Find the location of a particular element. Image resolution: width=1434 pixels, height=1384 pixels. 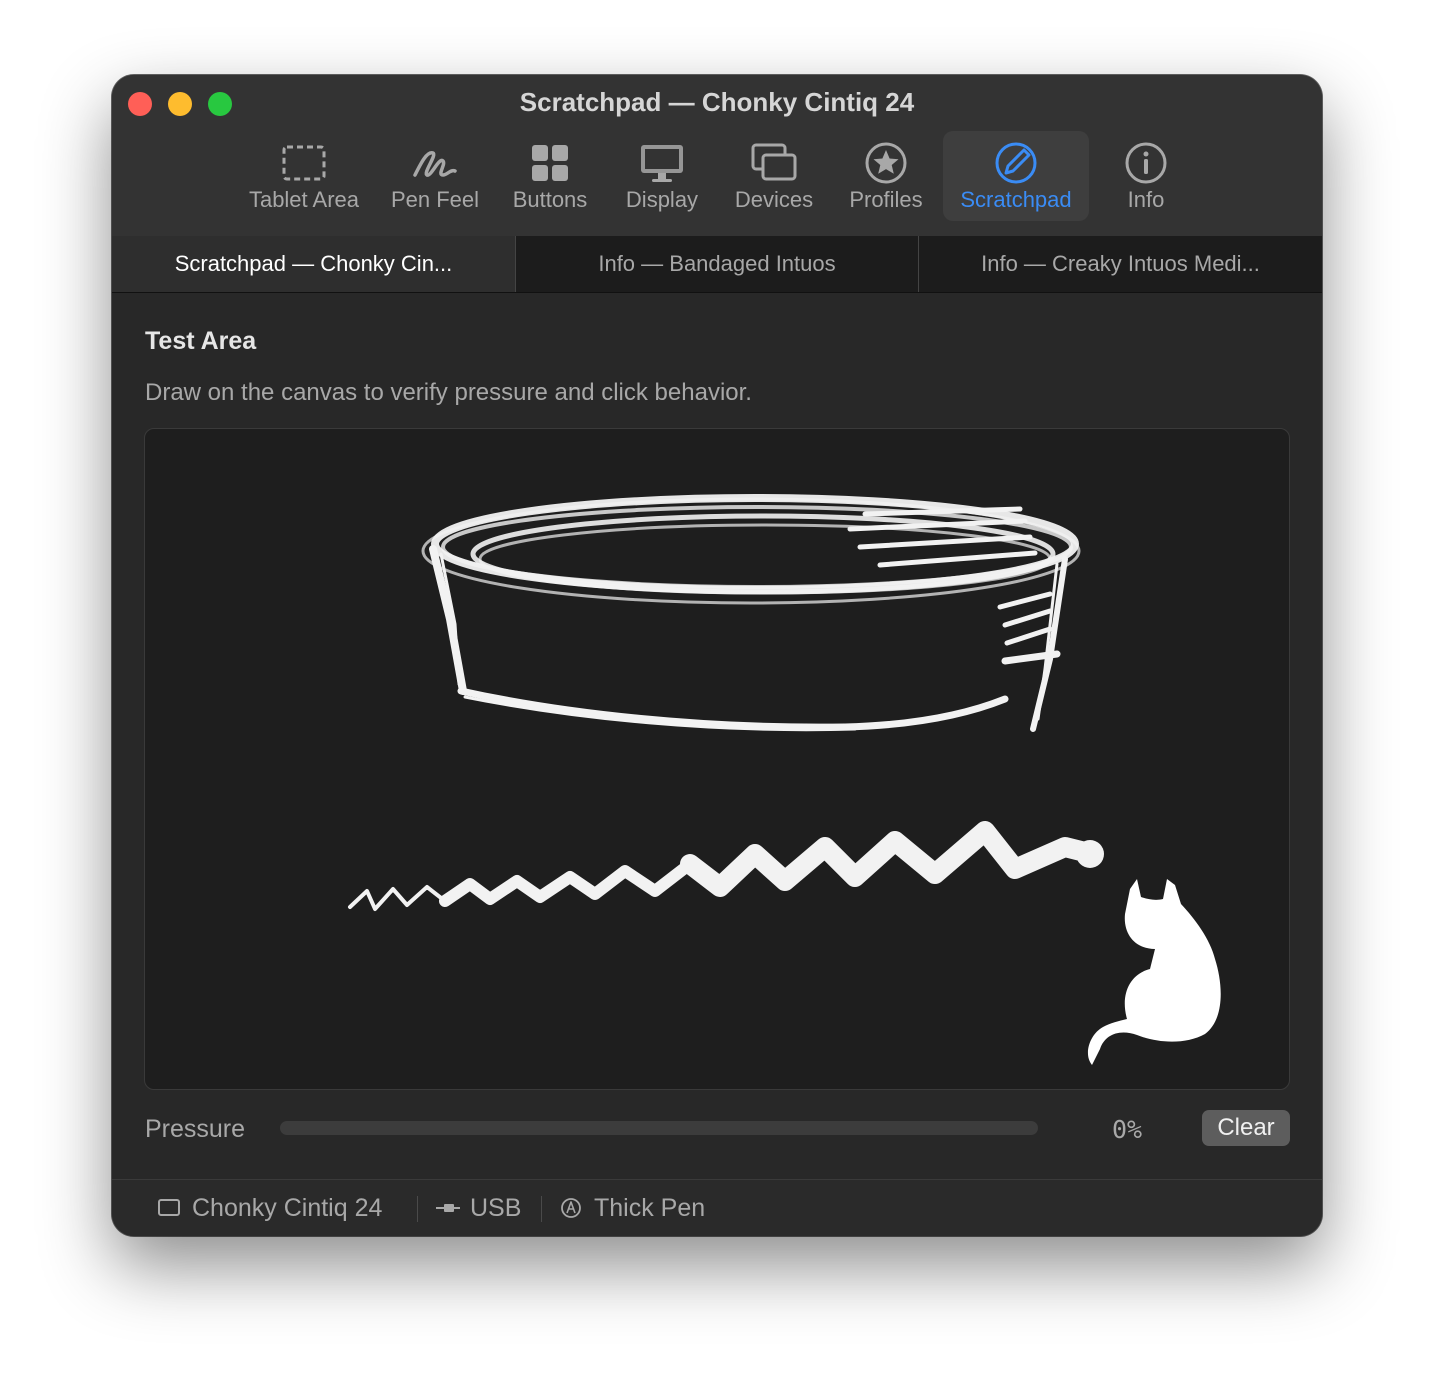

toolbar-scratchpad: Scratchpad is located at coordinates (1016, 176).